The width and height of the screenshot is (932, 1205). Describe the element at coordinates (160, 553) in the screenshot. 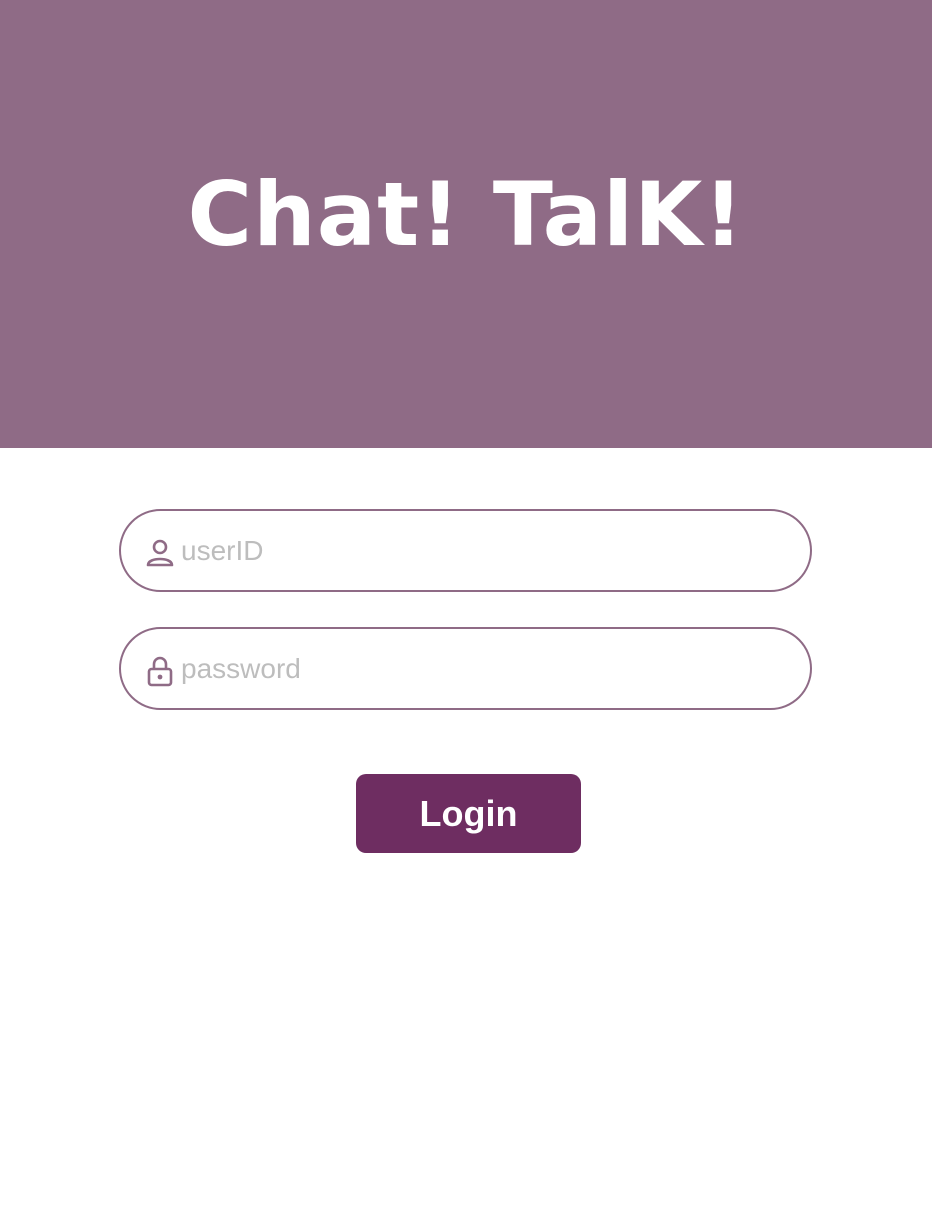

I see `user-icon` at that location.